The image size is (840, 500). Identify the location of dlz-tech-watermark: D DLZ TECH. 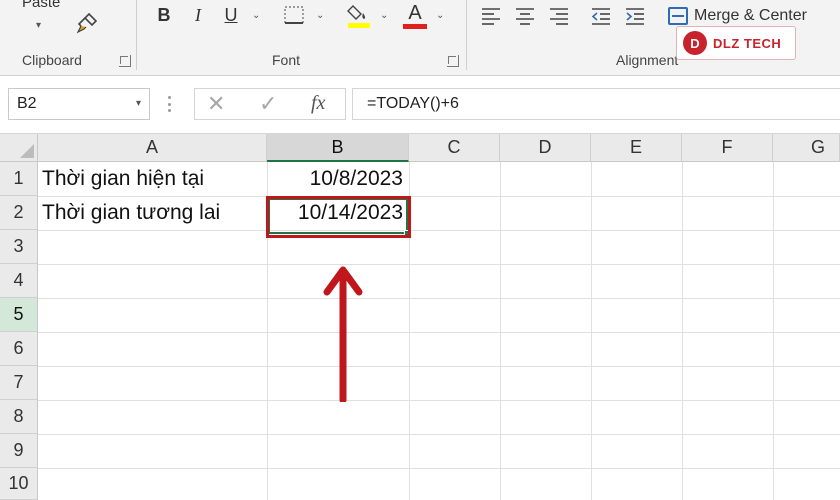
(736, 43).